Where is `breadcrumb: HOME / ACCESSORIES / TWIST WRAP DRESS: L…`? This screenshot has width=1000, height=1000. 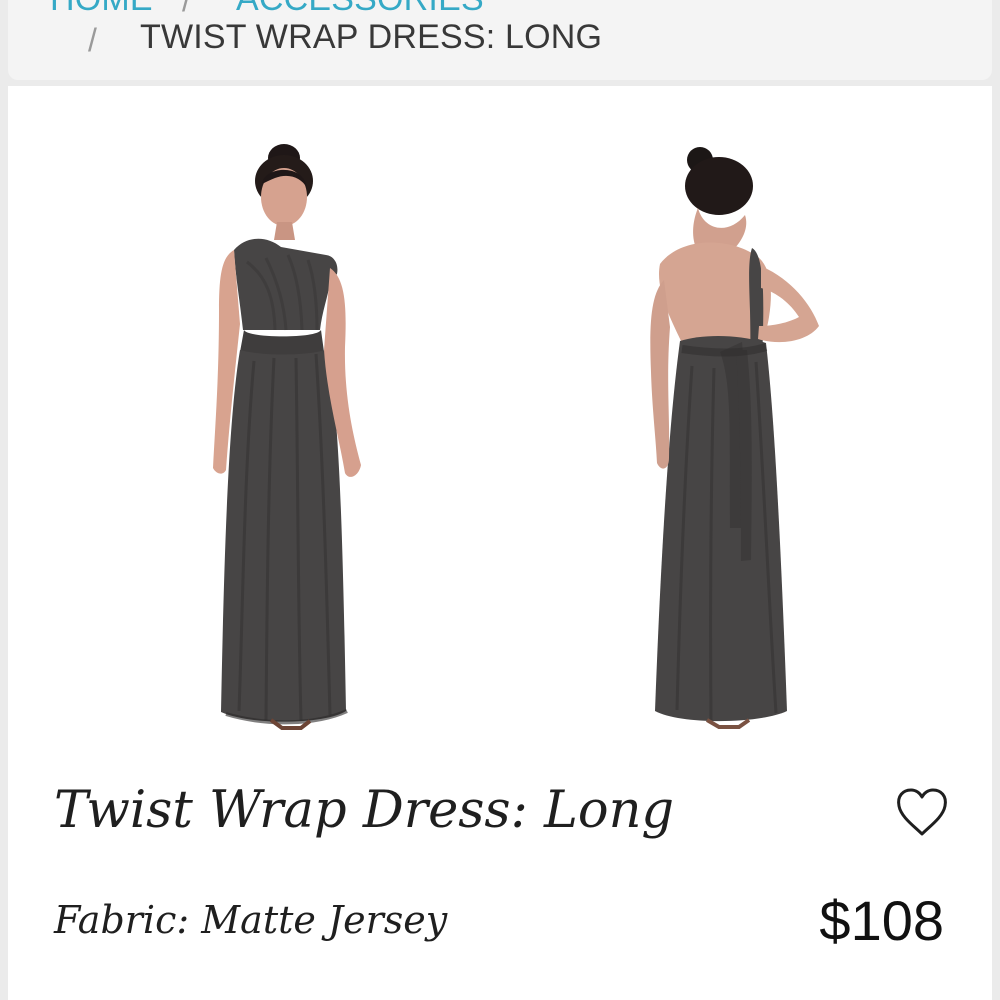
breadcrumb: HOME / ACCESSORIES / TWIST WRAP DRESS: L… is located at coordinates (500, 40).